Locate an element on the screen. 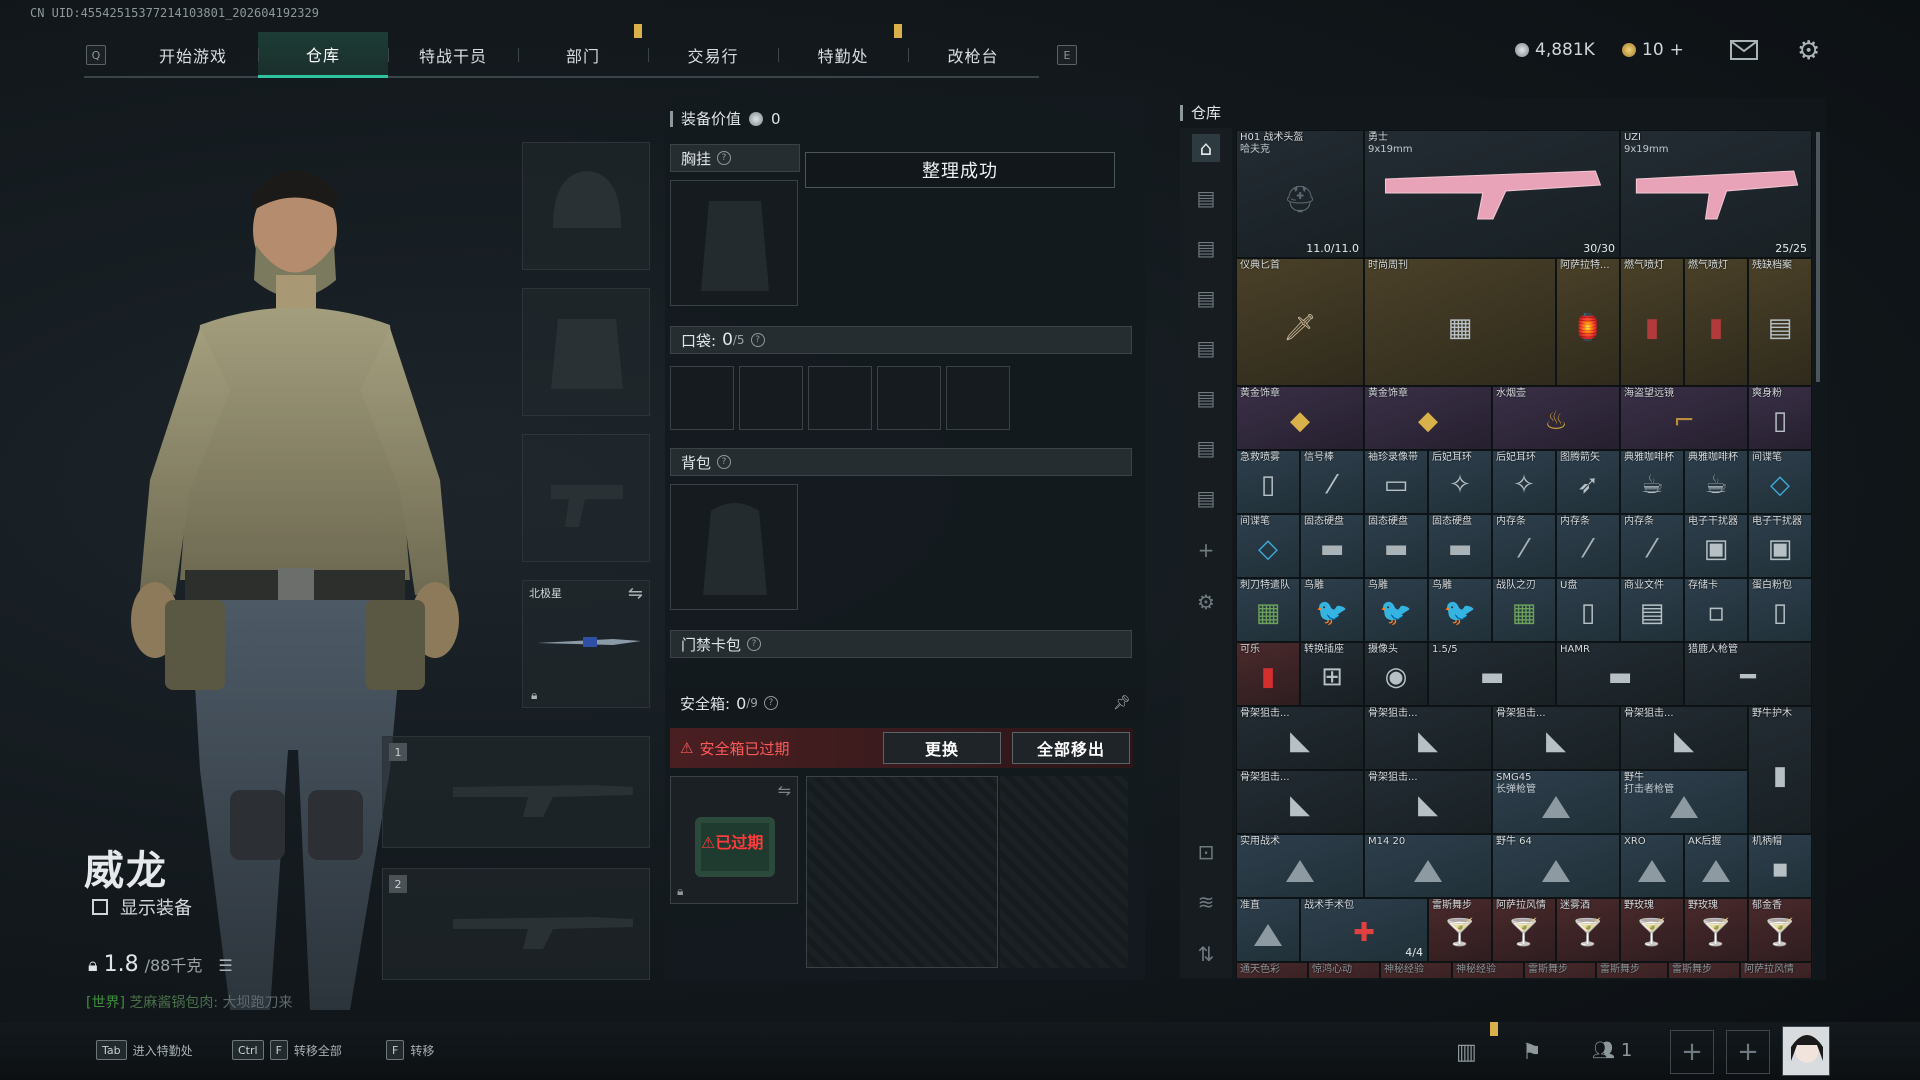 The width and height of the screenshot is (1920, 1080). stats-icon: ▥ is located at coordinates (1466, 1052).